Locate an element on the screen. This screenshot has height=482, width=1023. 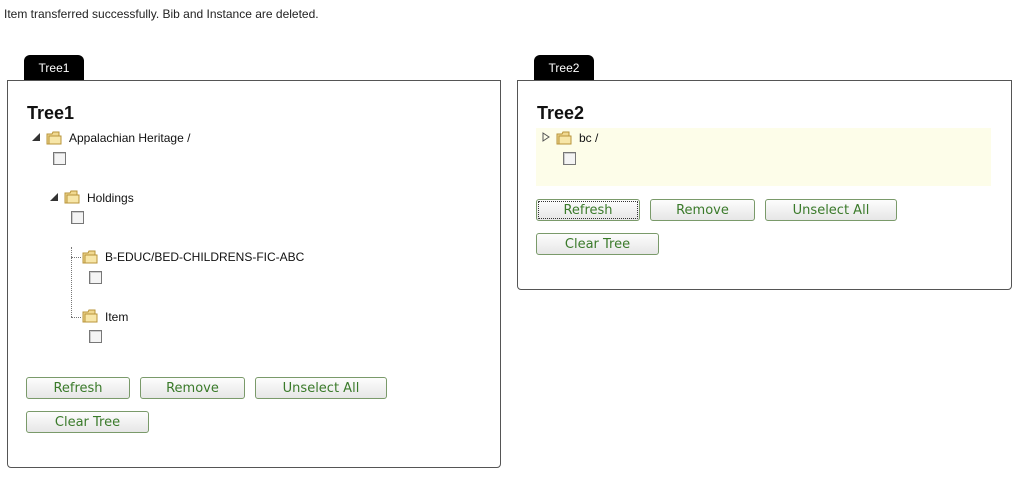
selected-row-highlight is located at coordinates (763, 157).